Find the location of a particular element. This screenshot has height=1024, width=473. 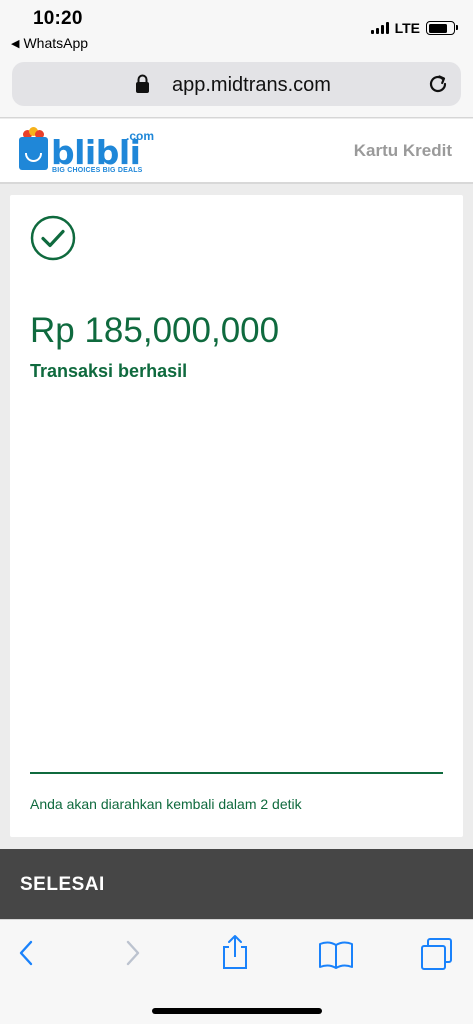

payment-method-title: Kartu Kredit is located at coordinates (402, 150).